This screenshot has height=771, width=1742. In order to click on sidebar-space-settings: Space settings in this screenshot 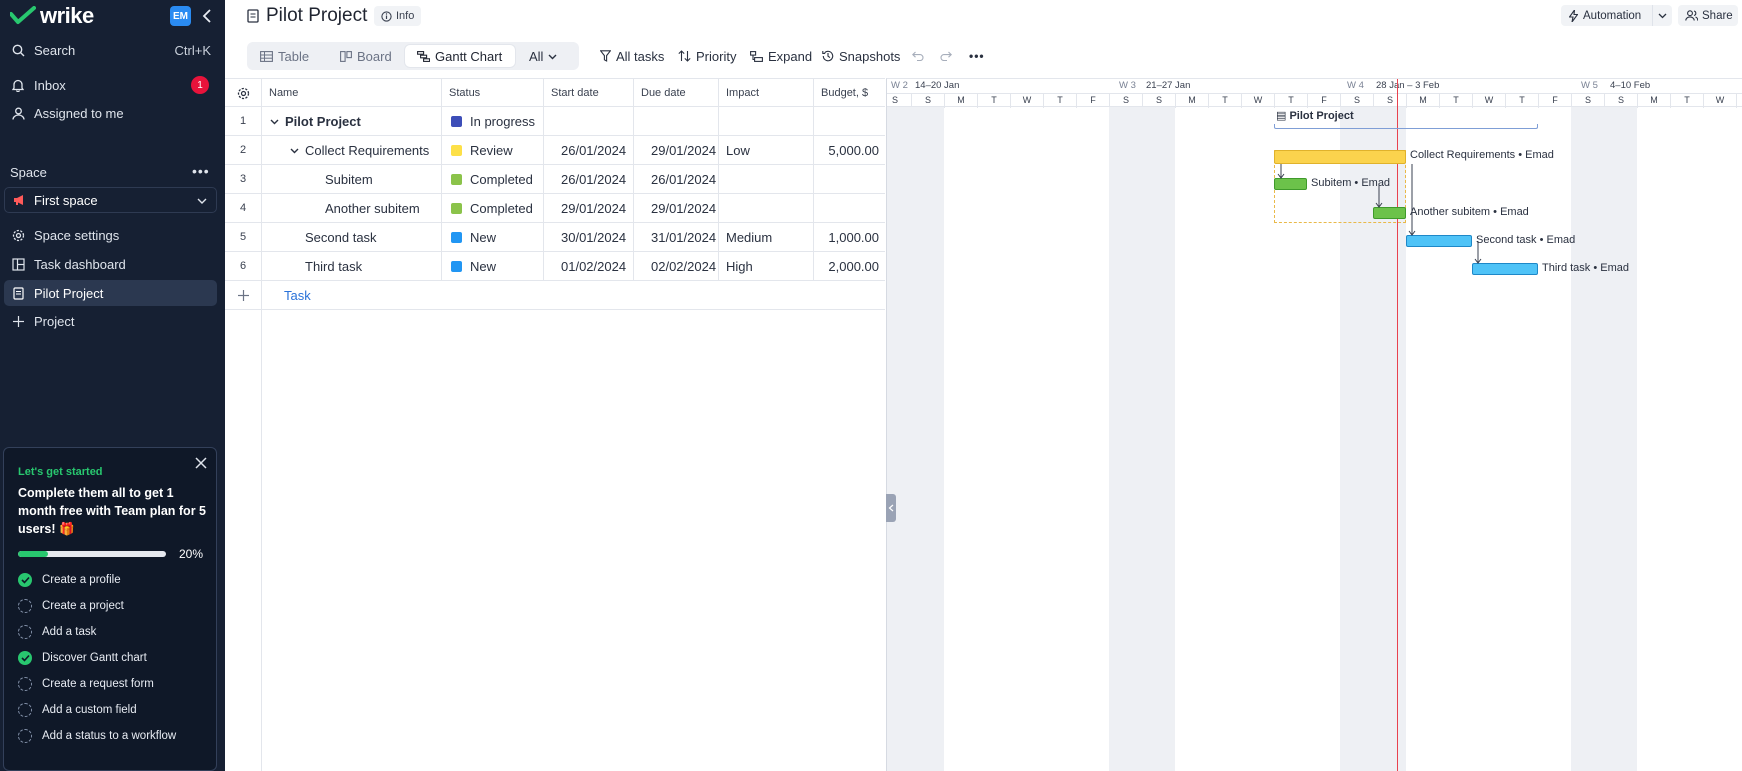, I will do `click(110, 235)`.